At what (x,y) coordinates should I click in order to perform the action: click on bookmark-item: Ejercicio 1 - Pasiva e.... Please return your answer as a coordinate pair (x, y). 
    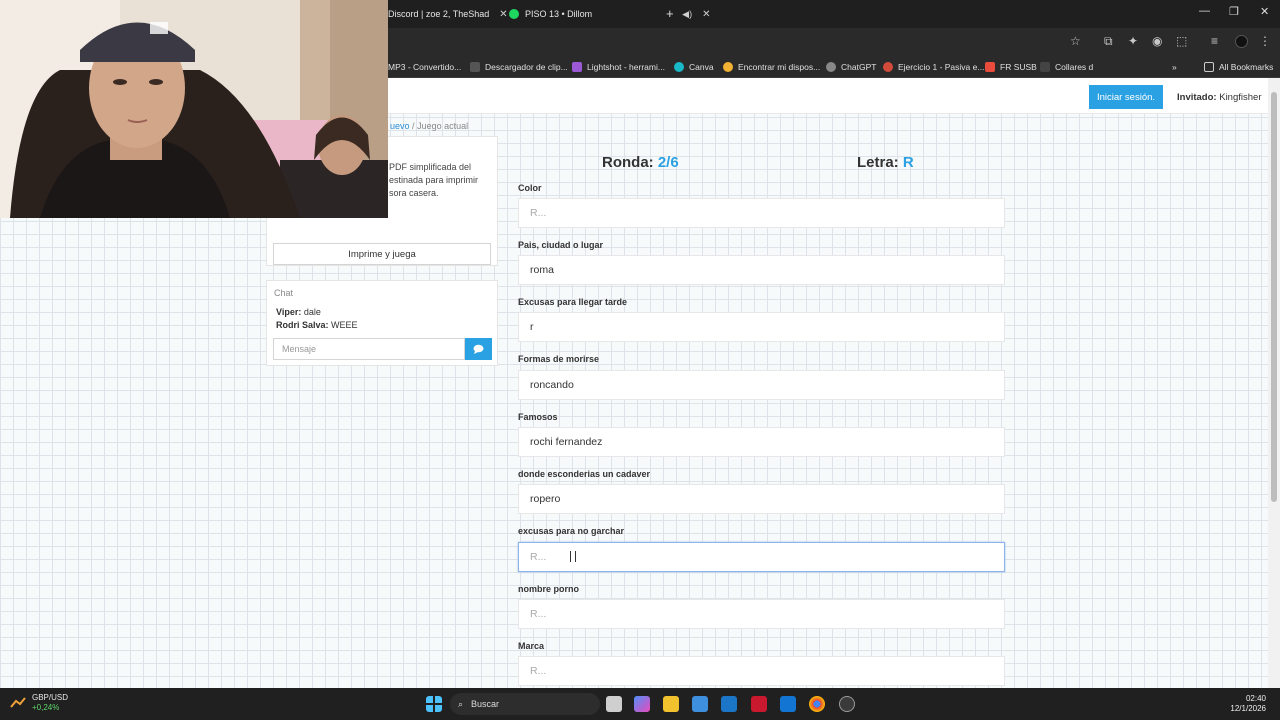
    Looking at the image, I should click on (933, 67).